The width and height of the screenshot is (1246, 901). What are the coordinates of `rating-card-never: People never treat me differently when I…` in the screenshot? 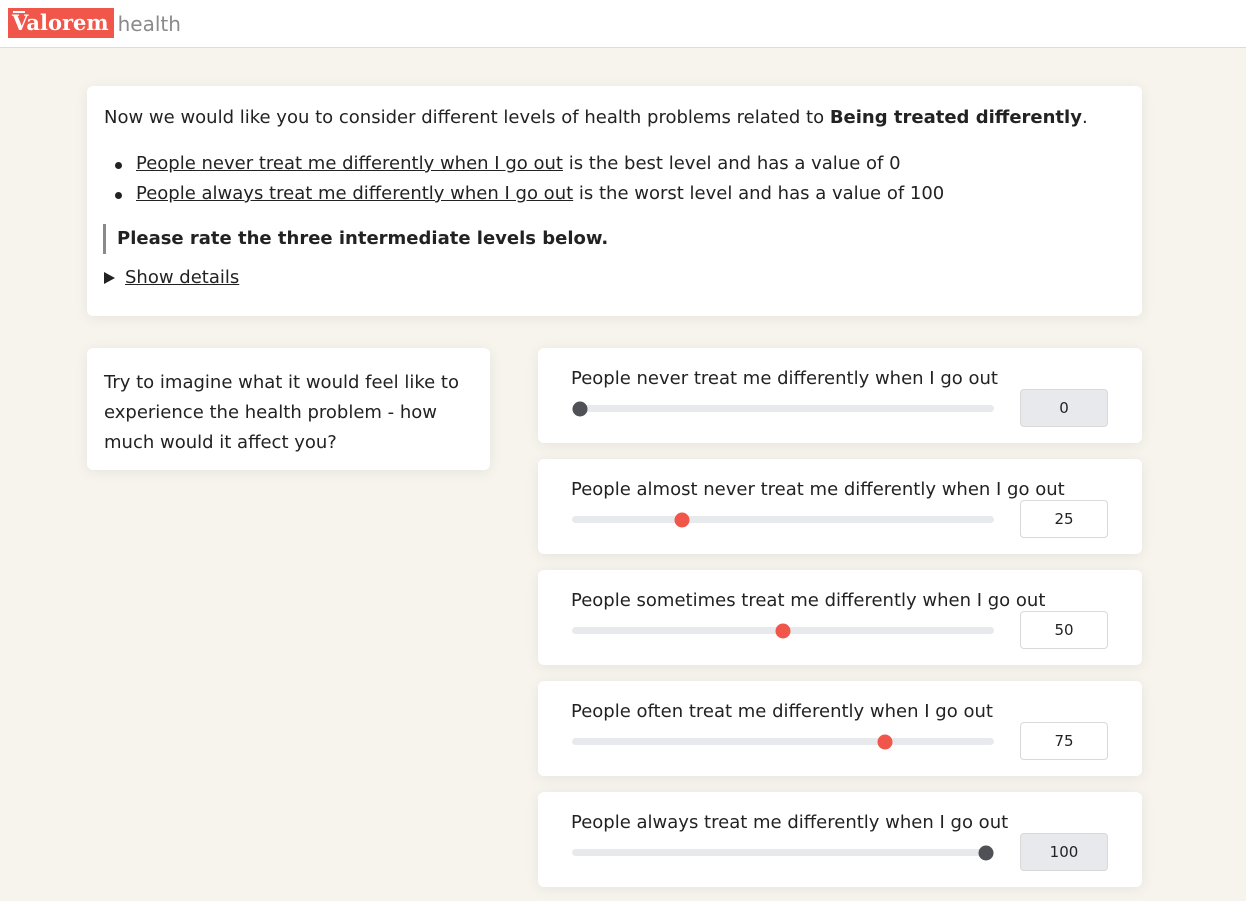 It's located at (840, 395).